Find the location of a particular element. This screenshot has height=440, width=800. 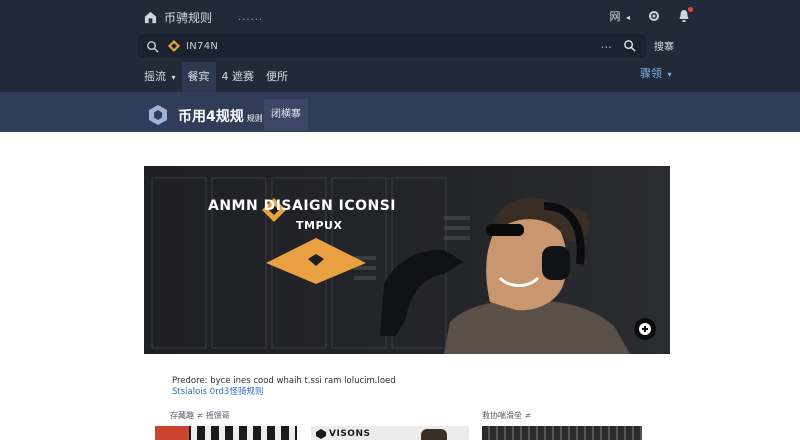

search-submit-icon is located at coordinates (629, 45).